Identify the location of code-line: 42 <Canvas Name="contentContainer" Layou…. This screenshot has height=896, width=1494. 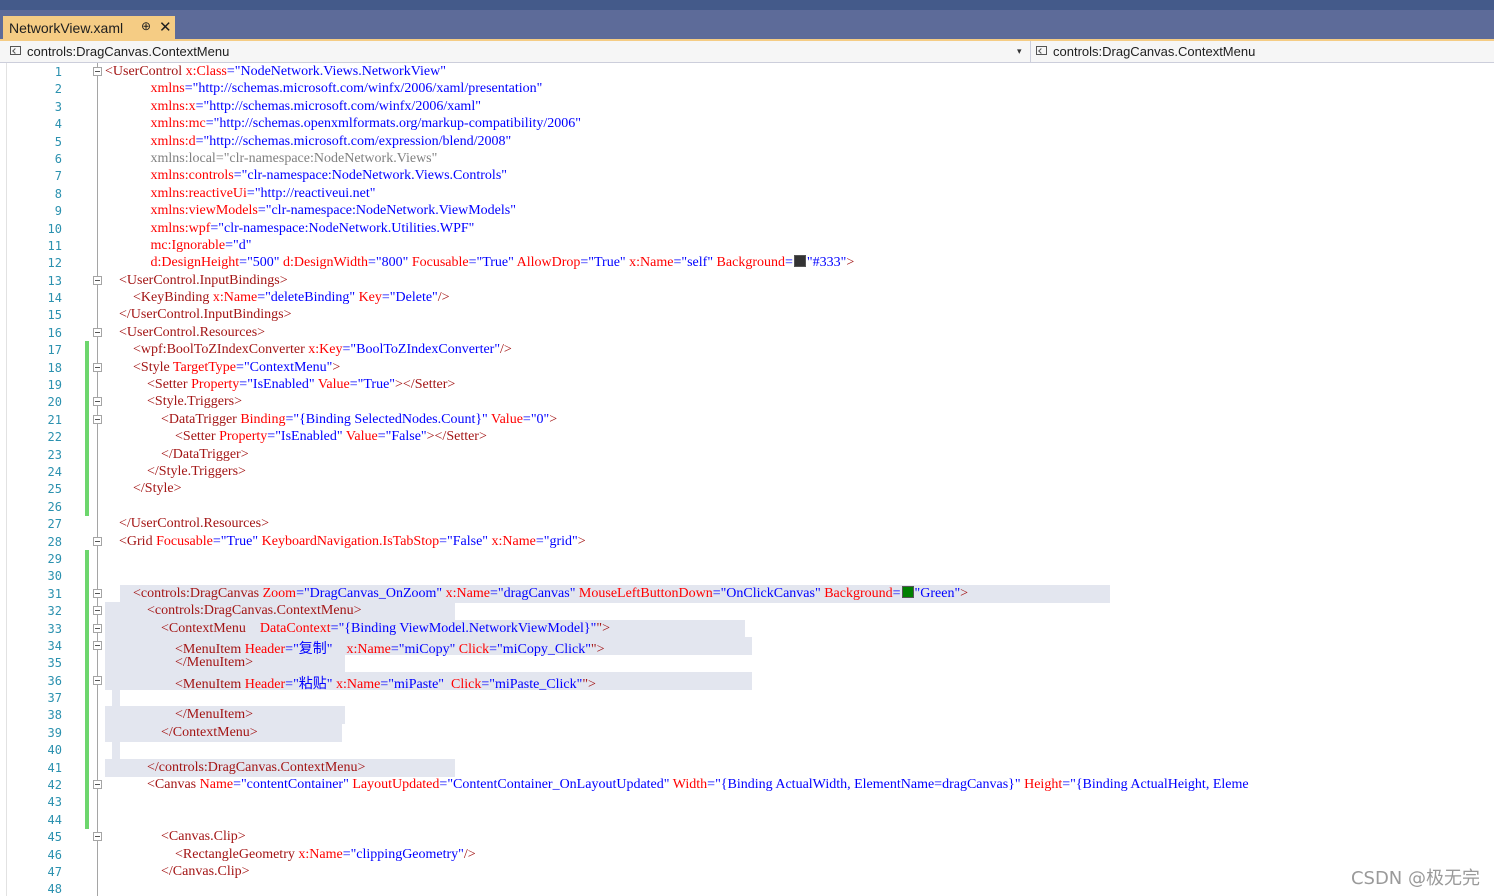
(747, 785).